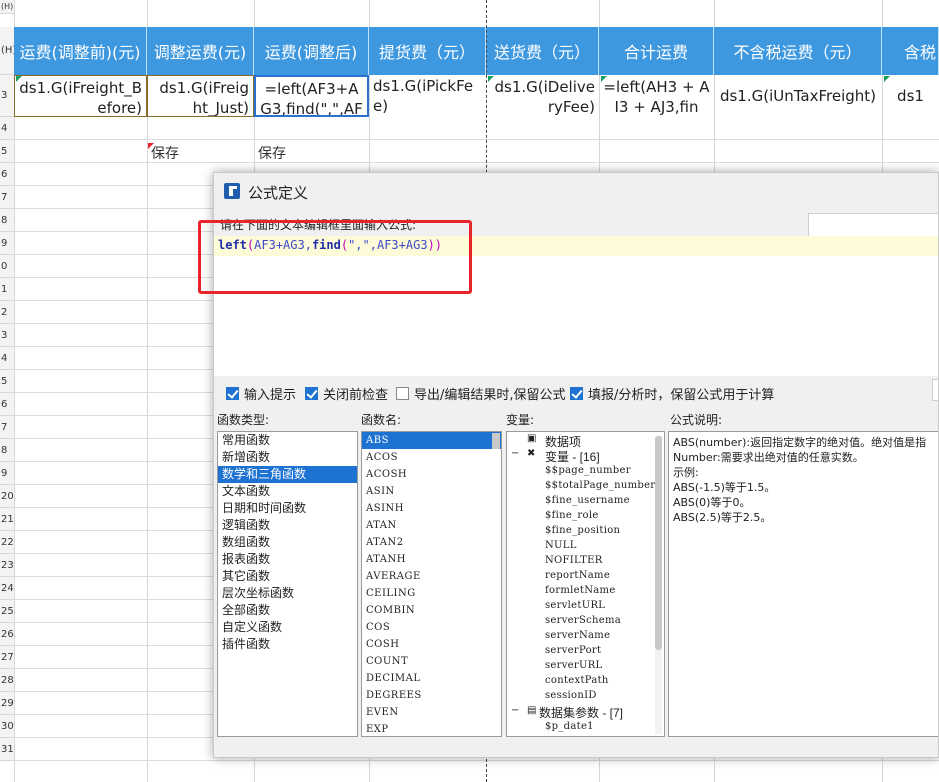  What do you see at coordinates (200, 96) in the screenshot?
I see `cell-freight-adjust: ds1.G(iFreight_Just)` at bounding box center [200, 96].